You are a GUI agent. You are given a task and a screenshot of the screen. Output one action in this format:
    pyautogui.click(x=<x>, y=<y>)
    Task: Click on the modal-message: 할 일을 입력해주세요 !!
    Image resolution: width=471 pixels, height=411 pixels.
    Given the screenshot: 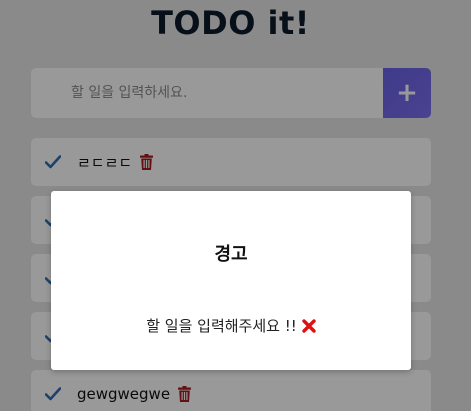 What is the action you would take?
    pyautogui.click(x=221, y=326)
    